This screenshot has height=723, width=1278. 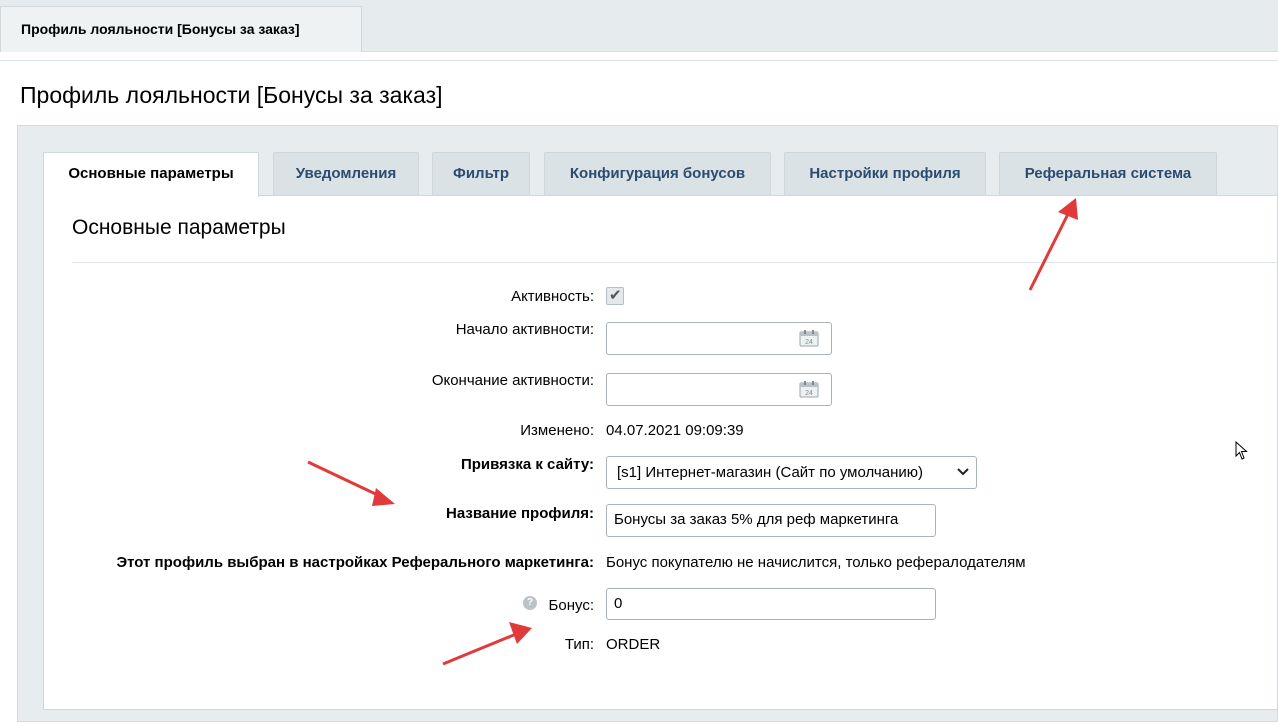 I want to click on active-checkbox: ✔, so click(x=615, y=296).